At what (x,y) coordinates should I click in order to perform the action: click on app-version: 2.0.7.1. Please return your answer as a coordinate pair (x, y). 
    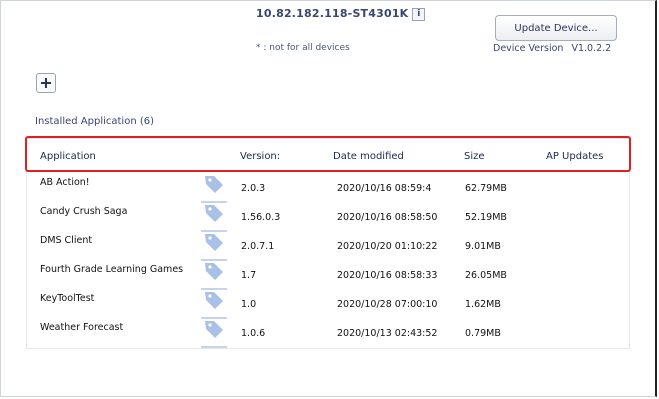
    Looking at the image, I should click on (258, 246).